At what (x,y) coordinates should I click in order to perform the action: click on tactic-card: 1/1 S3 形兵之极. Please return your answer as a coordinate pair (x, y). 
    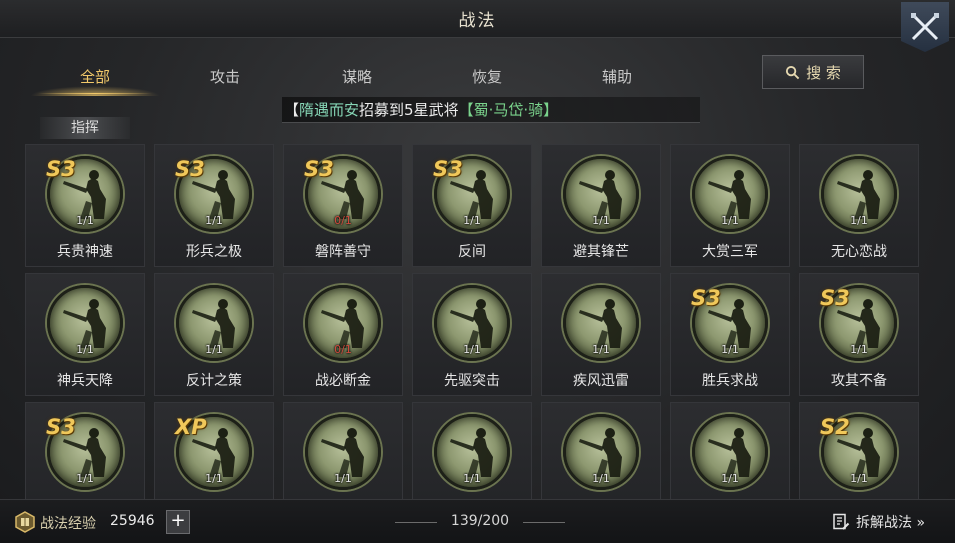
    Looking at the image, I should click on (214, 205).